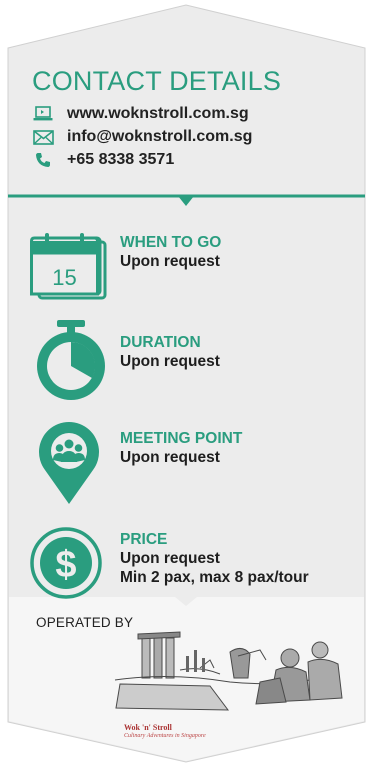 The height and width of the screenshot is (766, 373). Describe the element at coordinates (160, 342) in the screenshot. I see `duration-heading: DURATION` at that location.